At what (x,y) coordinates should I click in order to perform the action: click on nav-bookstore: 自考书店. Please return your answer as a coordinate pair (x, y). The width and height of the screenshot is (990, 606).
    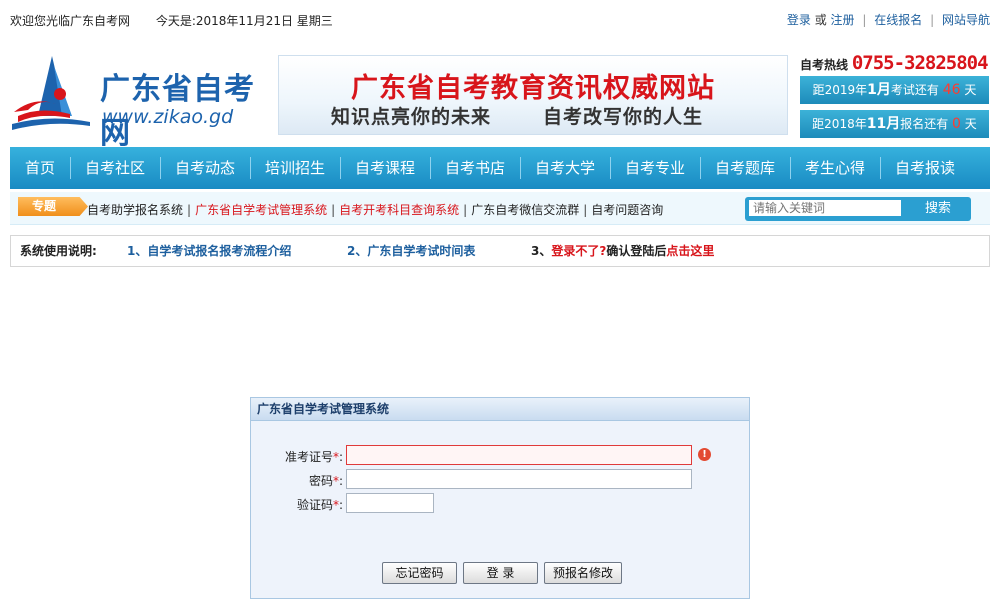
    Looking at the image, I should click on (475, 168).